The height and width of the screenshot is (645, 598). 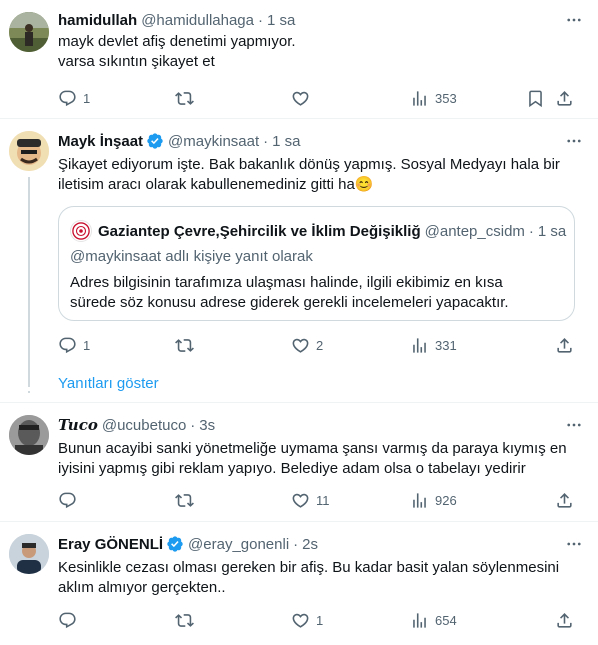 I want to click on like-button: 2, so click(x=307, y=345).